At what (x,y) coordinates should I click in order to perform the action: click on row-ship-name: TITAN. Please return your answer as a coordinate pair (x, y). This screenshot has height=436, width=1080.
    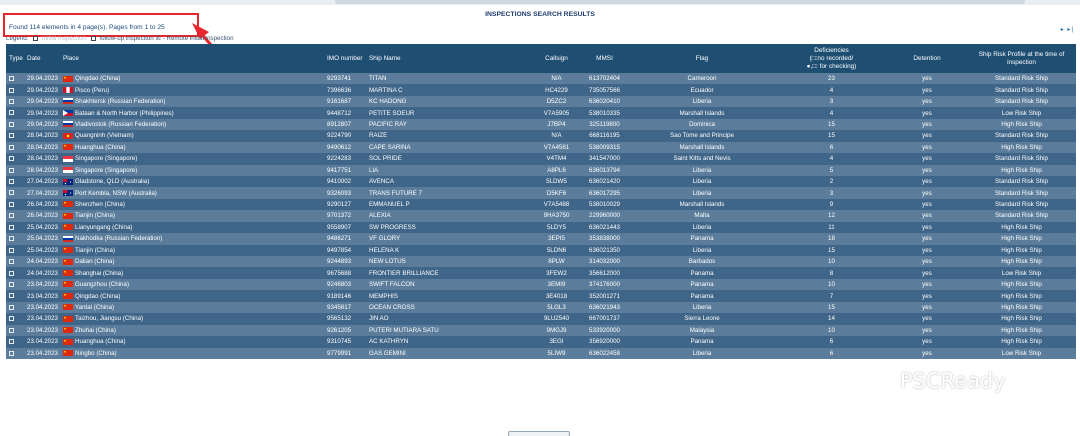
    Looking at the image, I should click on (449, 79).